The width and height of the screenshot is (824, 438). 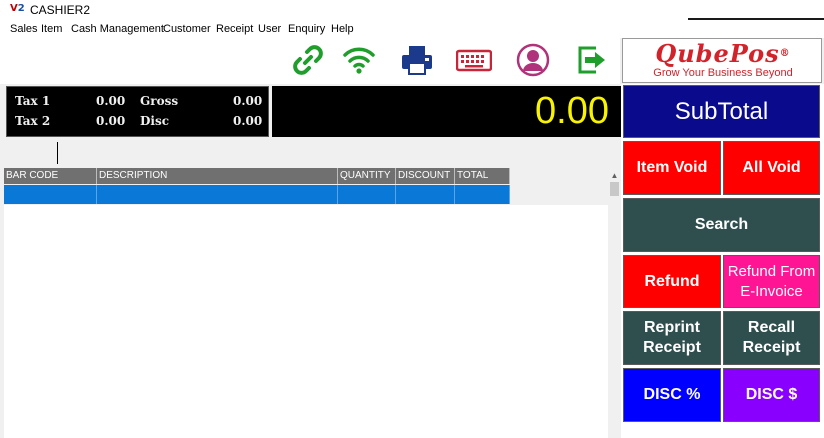 I want to click on gross-label: Gross, so click(x=159, y=101).